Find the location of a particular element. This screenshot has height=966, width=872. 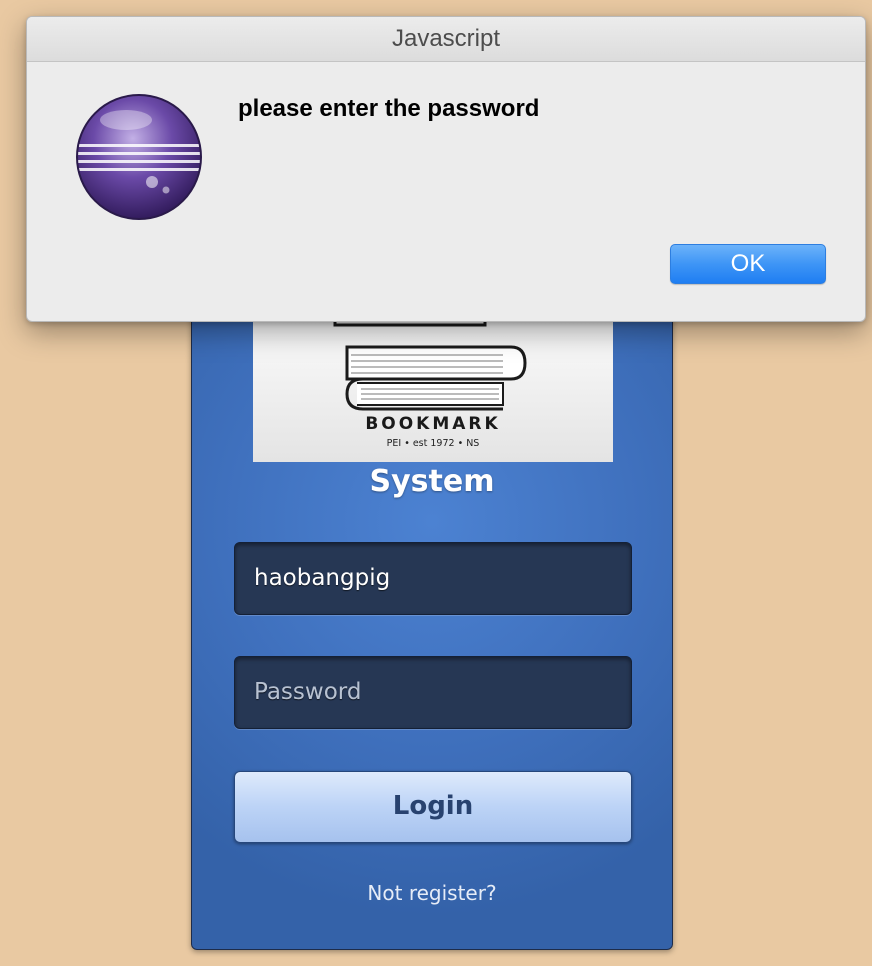

ok-button: OK is located at coordinates (748, 264).